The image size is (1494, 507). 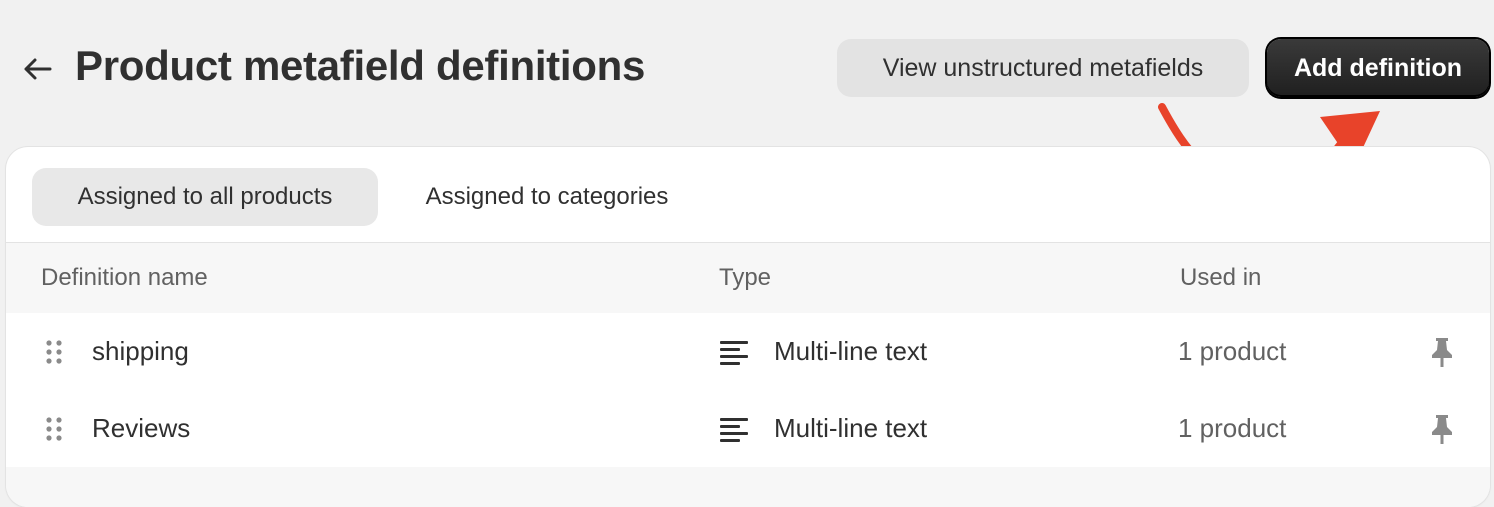 I want to click on arrow-left-icon, so click(x=38, y=69).